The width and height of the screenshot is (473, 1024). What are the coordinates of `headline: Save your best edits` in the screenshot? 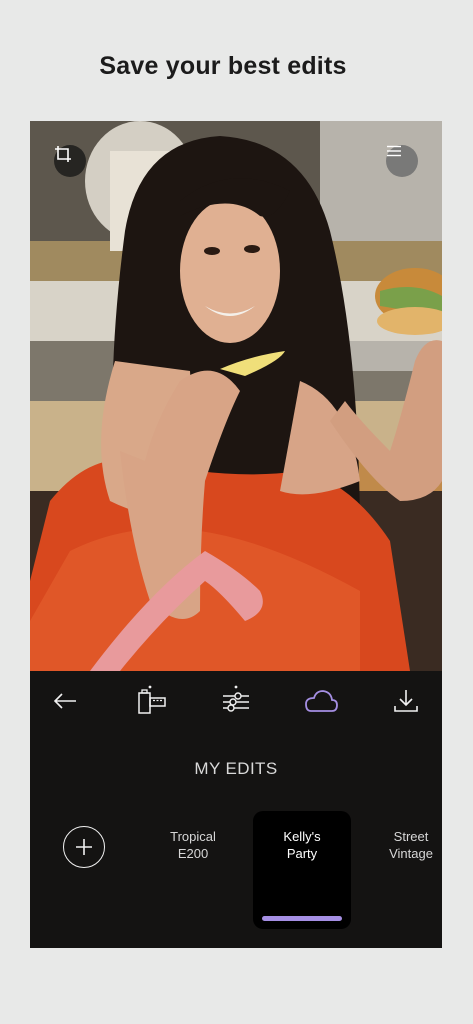 It's located at (223, 66).